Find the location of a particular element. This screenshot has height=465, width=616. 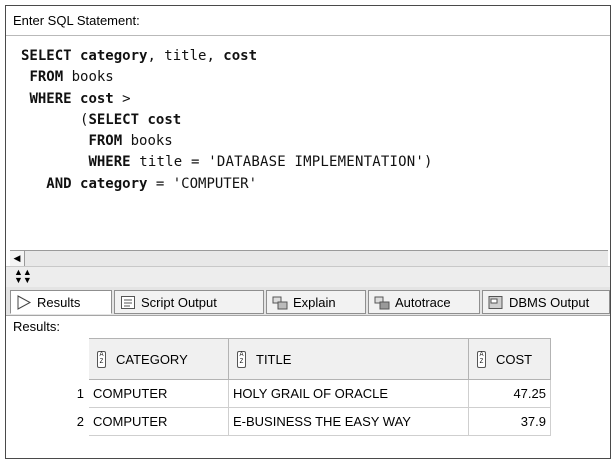

column-header-cost: AZ COST is located at coordinates (509, 359).